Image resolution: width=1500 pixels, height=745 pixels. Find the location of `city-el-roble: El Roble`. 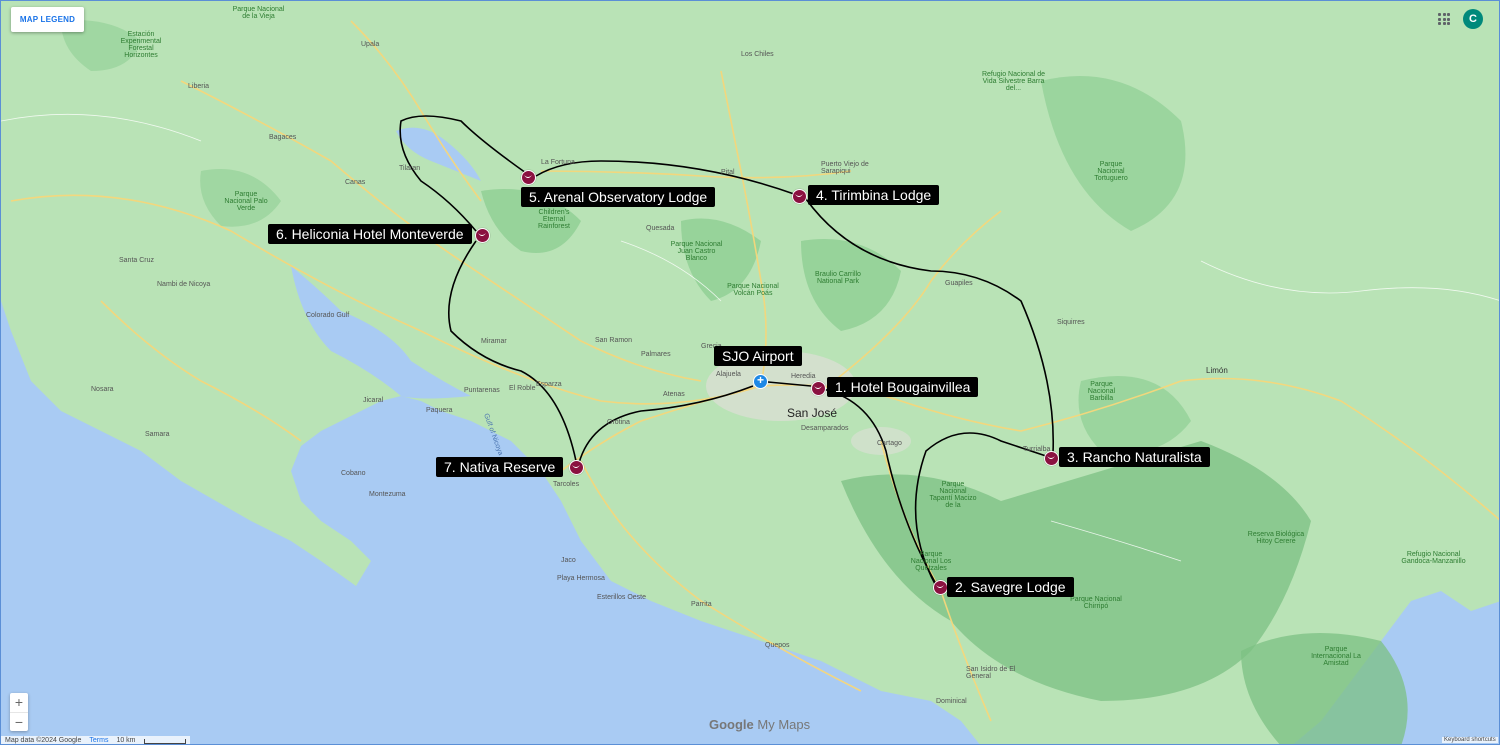

city-el-roble: El Roble is located at coordinates (522, 388).